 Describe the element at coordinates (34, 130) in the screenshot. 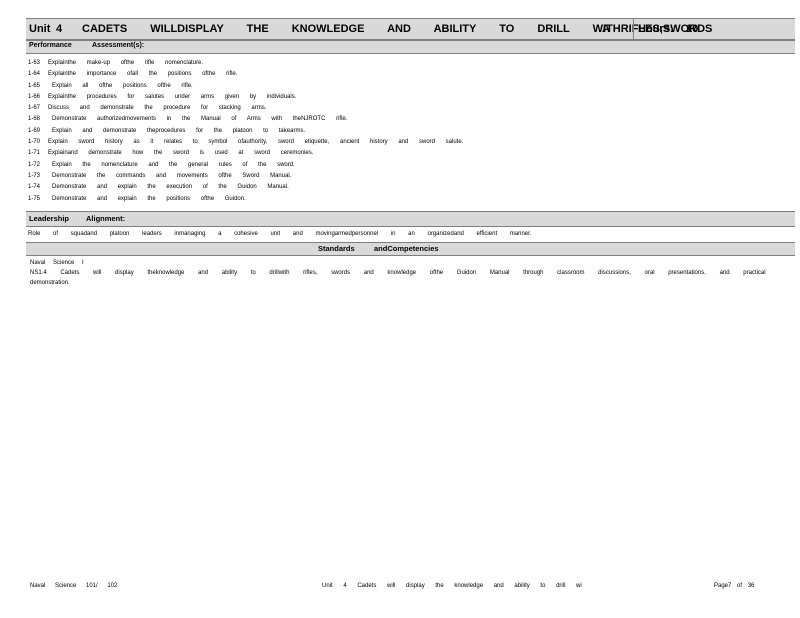

I see `objective-code: 1-69` at that location.